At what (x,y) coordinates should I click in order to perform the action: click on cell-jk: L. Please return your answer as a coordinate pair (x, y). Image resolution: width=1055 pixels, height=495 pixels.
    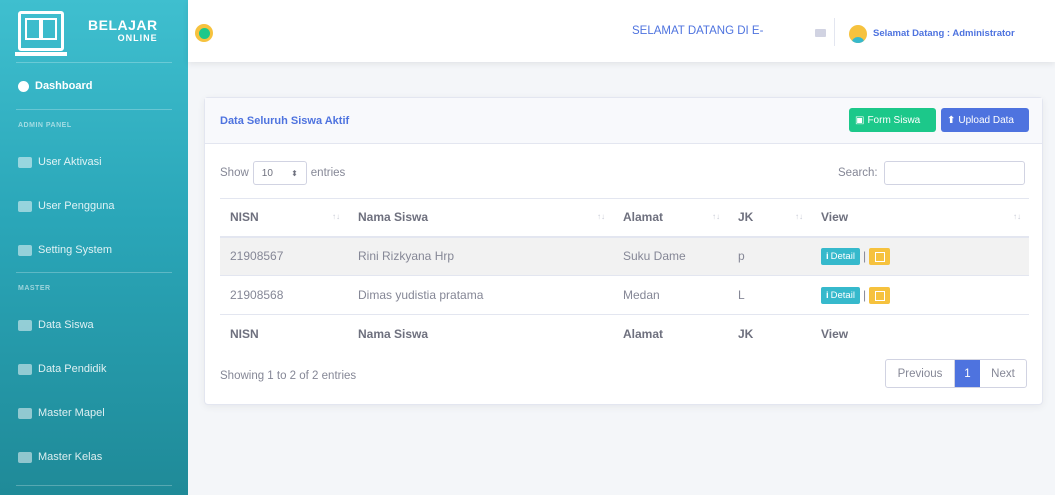
    Looking at the image, I should click on (769, 295).